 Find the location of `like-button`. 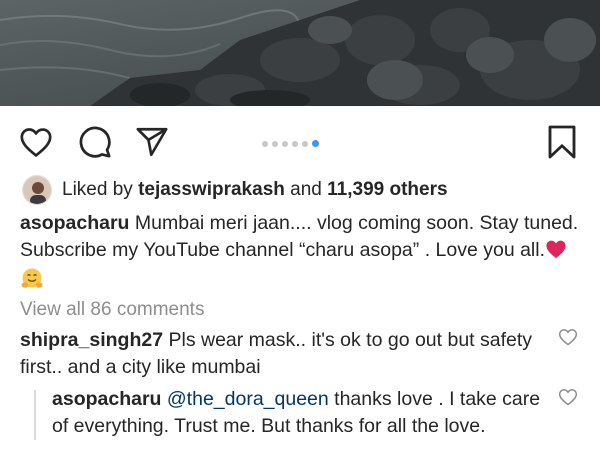

like-button is located at coordinates (36, 142).